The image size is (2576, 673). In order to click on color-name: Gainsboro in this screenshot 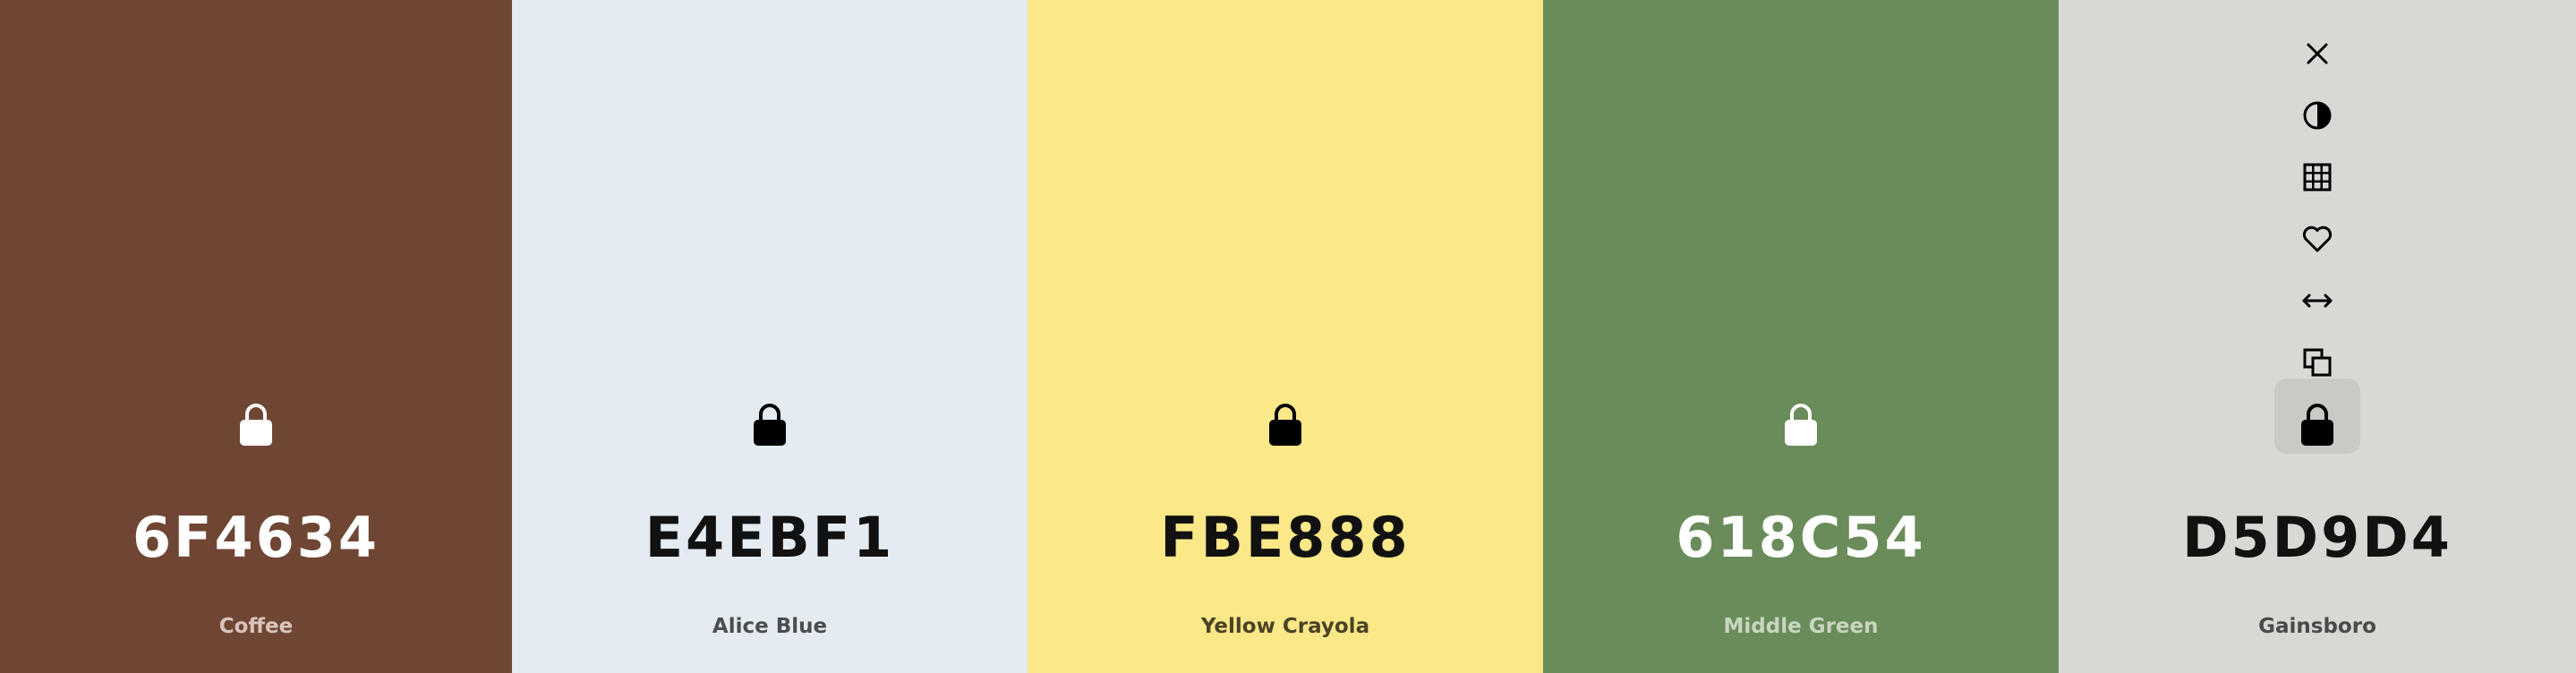, I will do `click(2317, 626)`.